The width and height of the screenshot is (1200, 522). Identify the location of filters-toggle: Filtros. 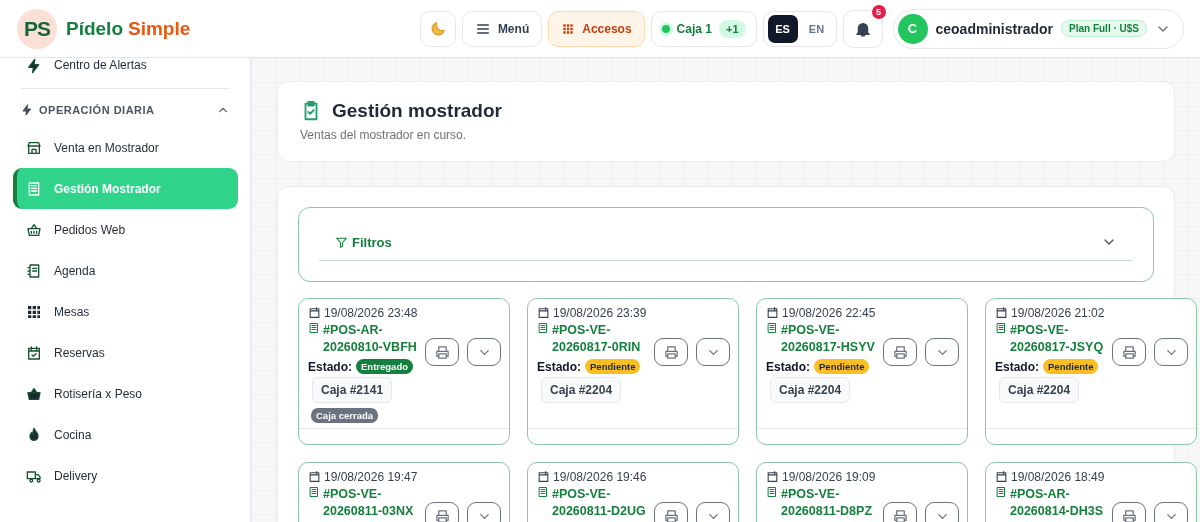
(726, 242).